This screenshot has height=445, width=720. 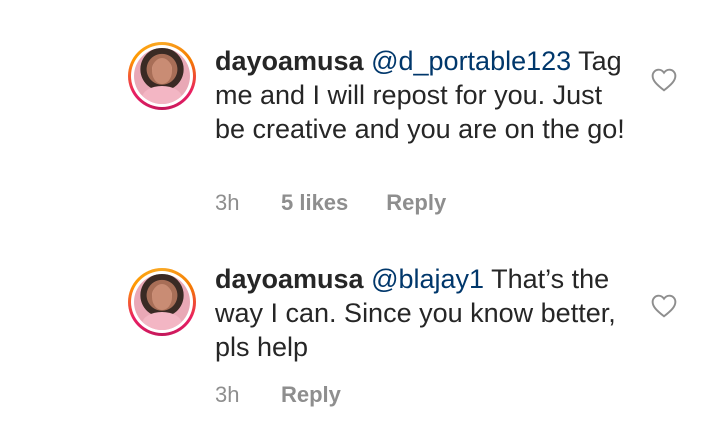 I want to click on comment-mention: @d_portable123, so click(x=471, y=61).